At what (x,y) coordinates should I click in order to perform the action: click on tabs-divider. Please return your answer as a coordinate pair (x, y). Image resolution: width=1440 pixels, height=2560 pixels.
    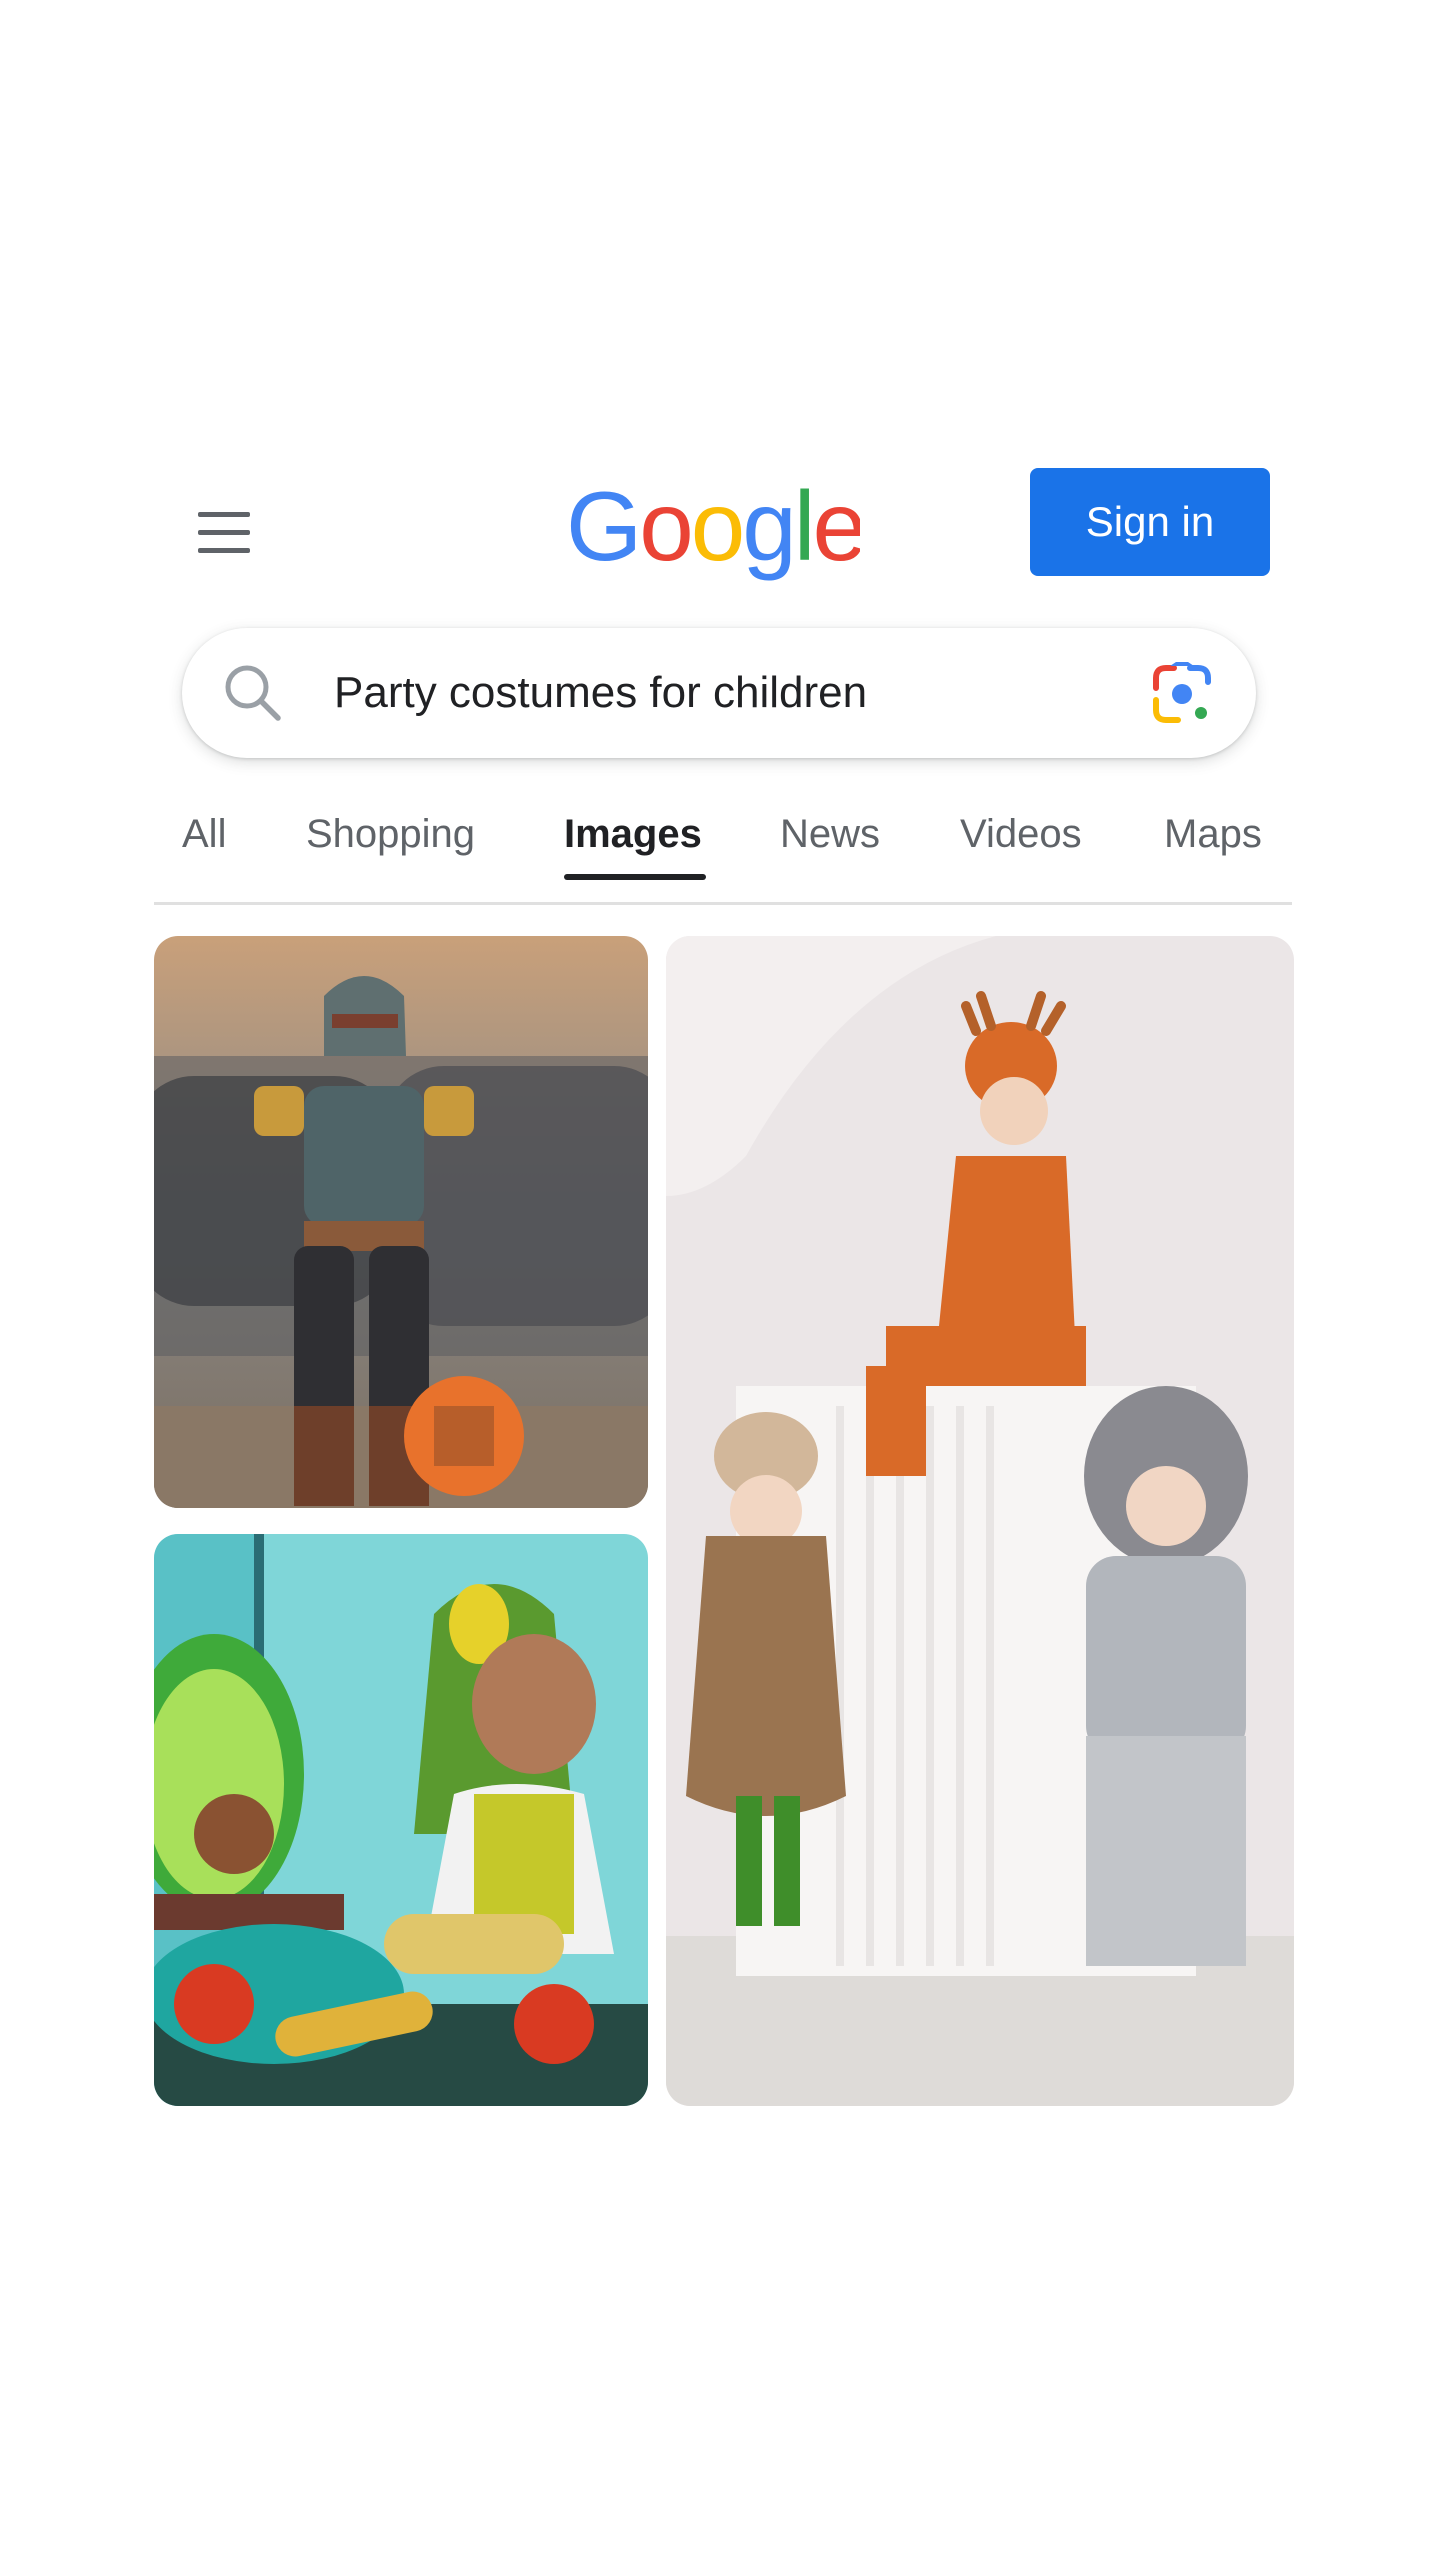
    Looking at the image, I should click on (723, 903).